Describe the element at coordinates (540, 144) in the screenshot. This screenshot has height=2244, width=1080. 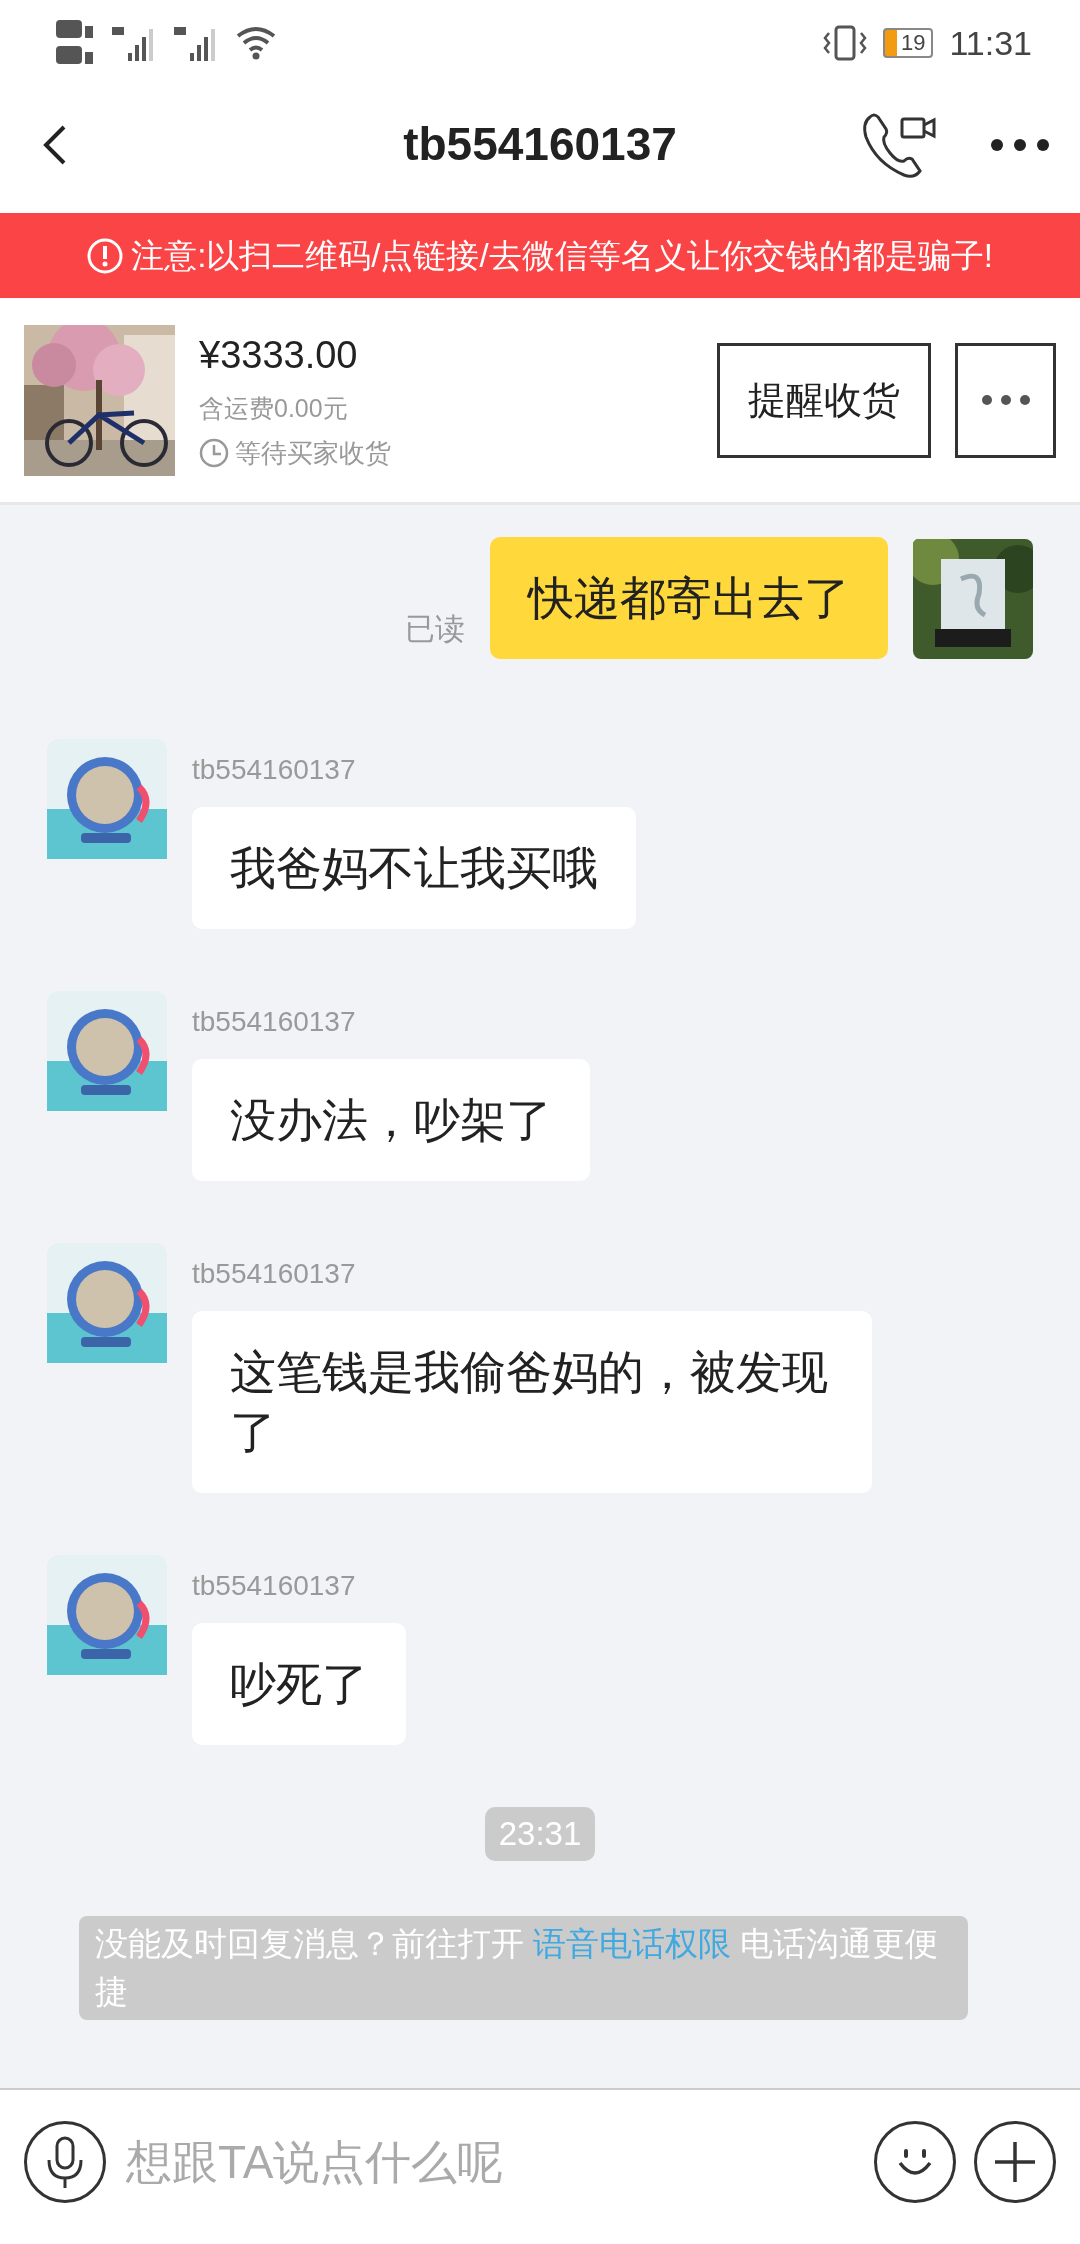
I see `chat-title: tb554160137` at that location.